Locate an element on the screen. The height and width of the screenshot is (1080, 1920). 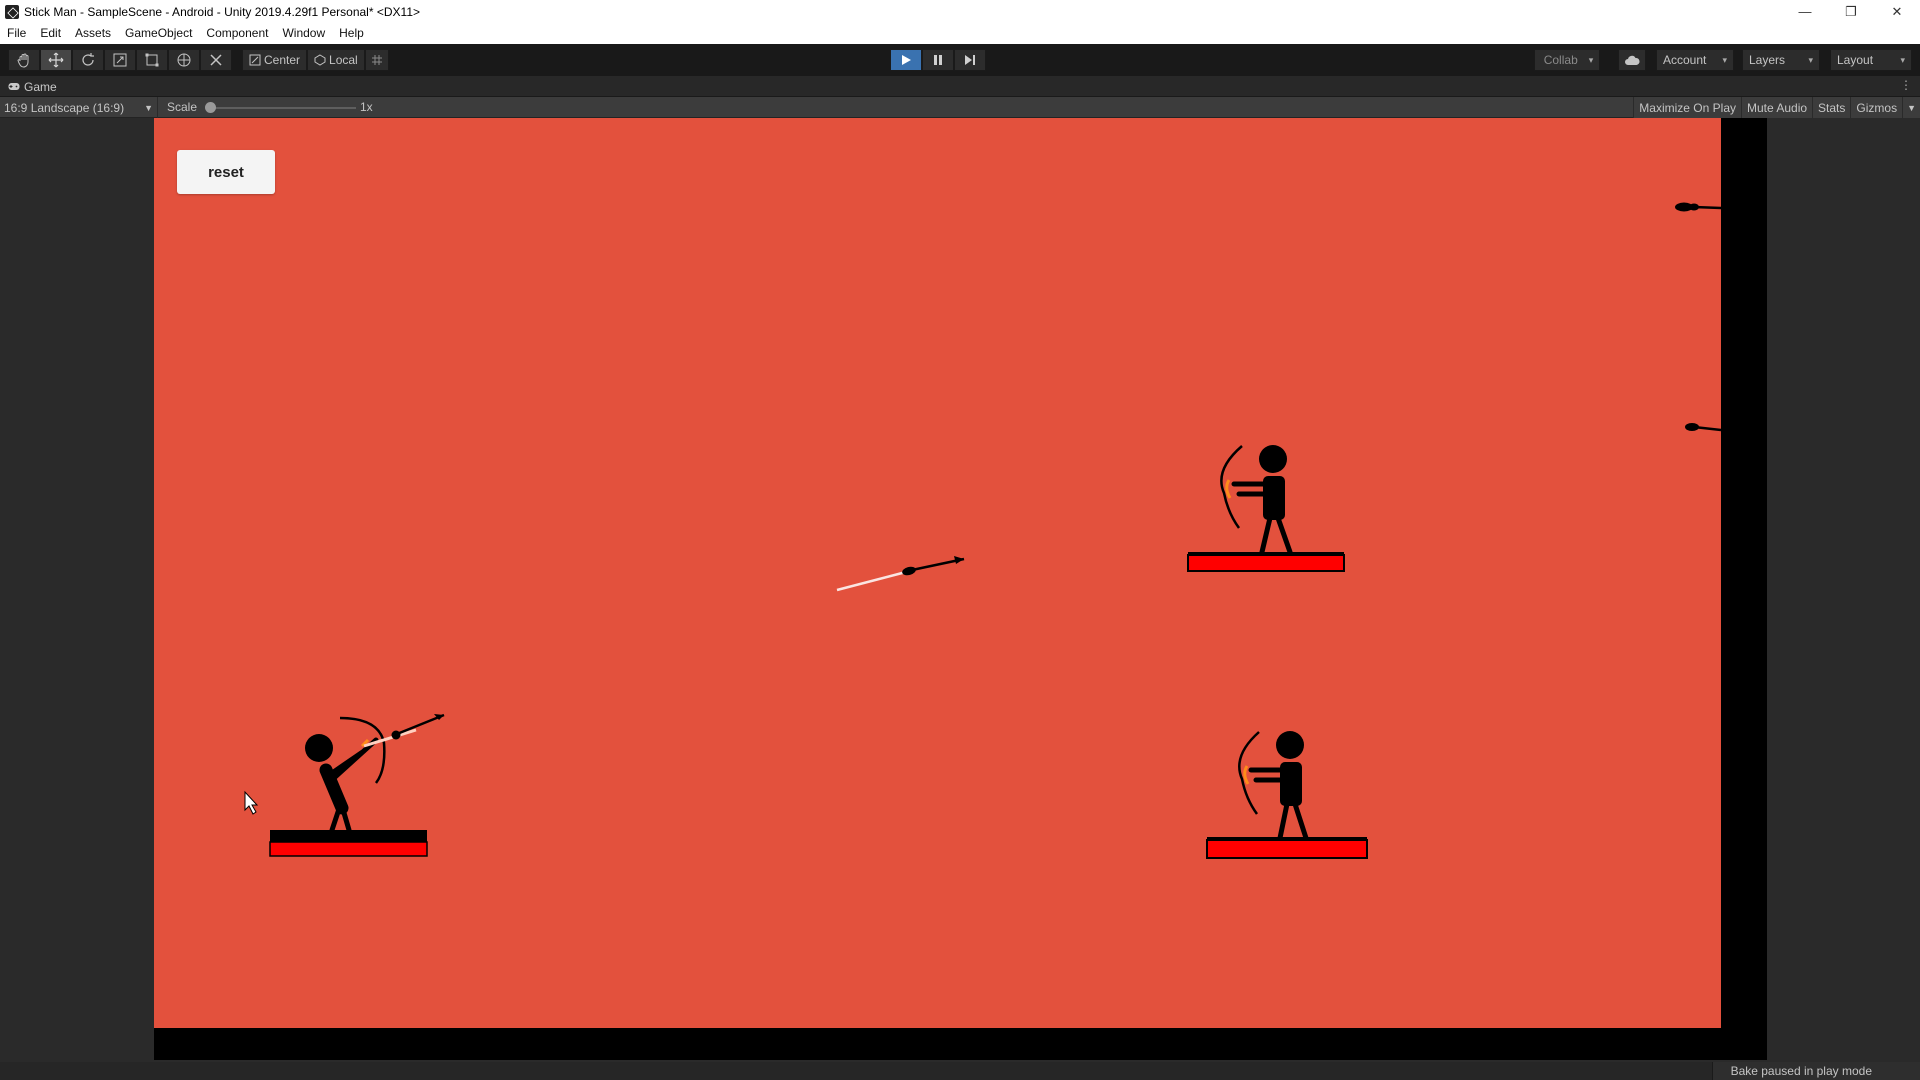
rotate-tool-button is located at coordinates (88, 60).